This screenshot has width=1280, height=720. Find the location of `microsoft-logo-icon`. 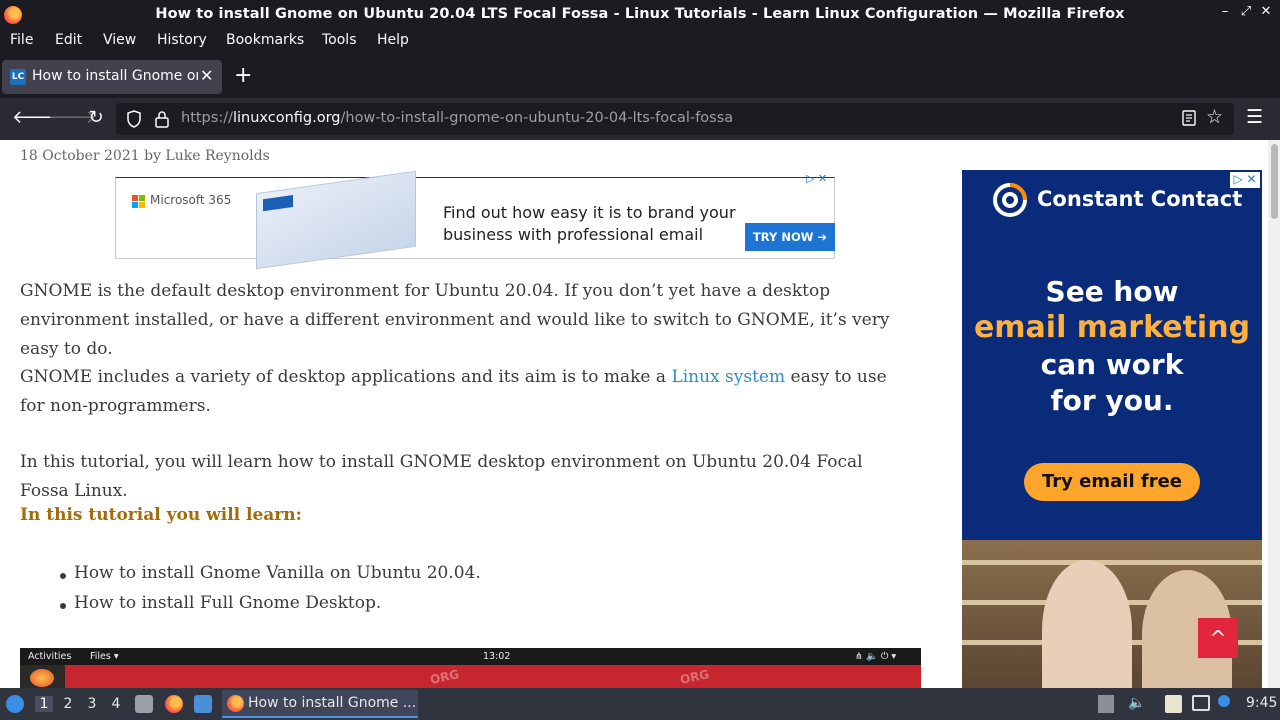

microsoft-logo-icon is located at coordinates (139, 202).